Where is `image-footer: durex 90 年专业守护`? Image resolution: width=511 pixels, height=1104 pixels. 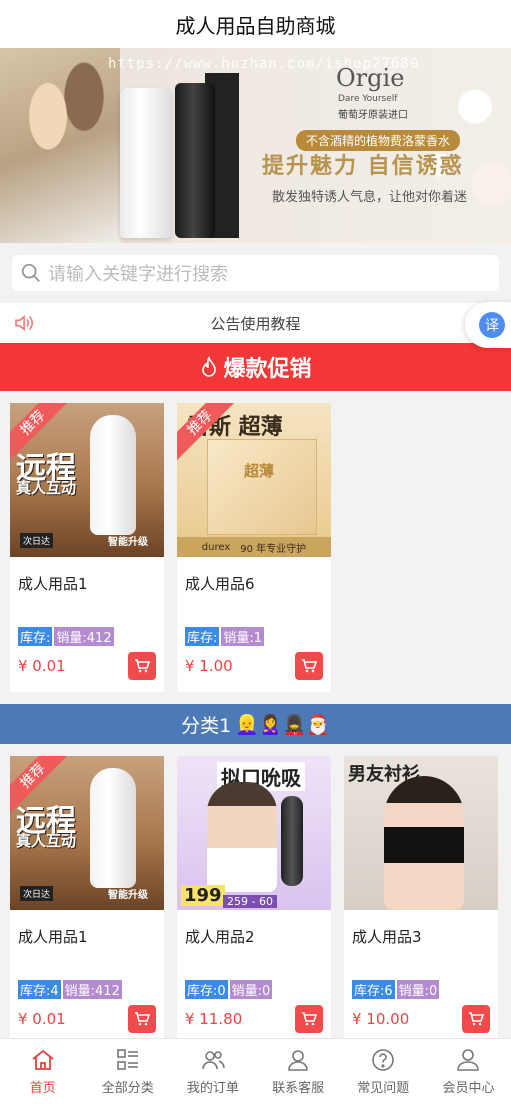 image-footer: durex 90 年专业守护 is located at coordinates (254, 547).